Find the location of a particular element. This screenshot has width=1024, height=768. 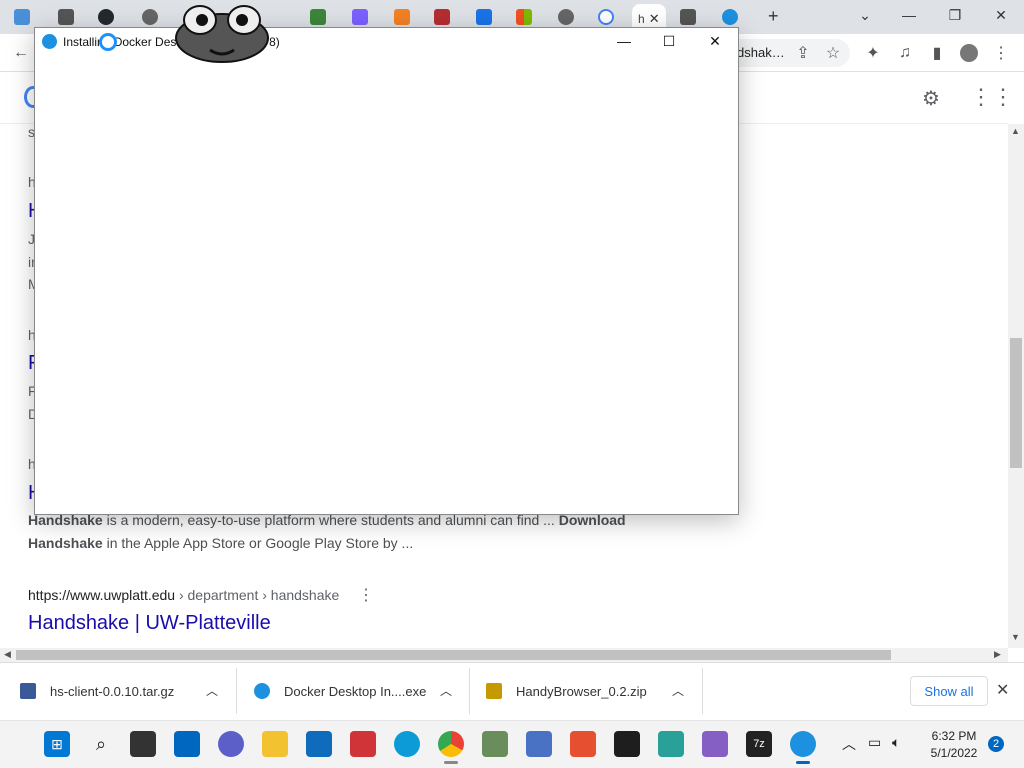

bookmark-star-icon: ☆ is located at coordinates (833, 53).